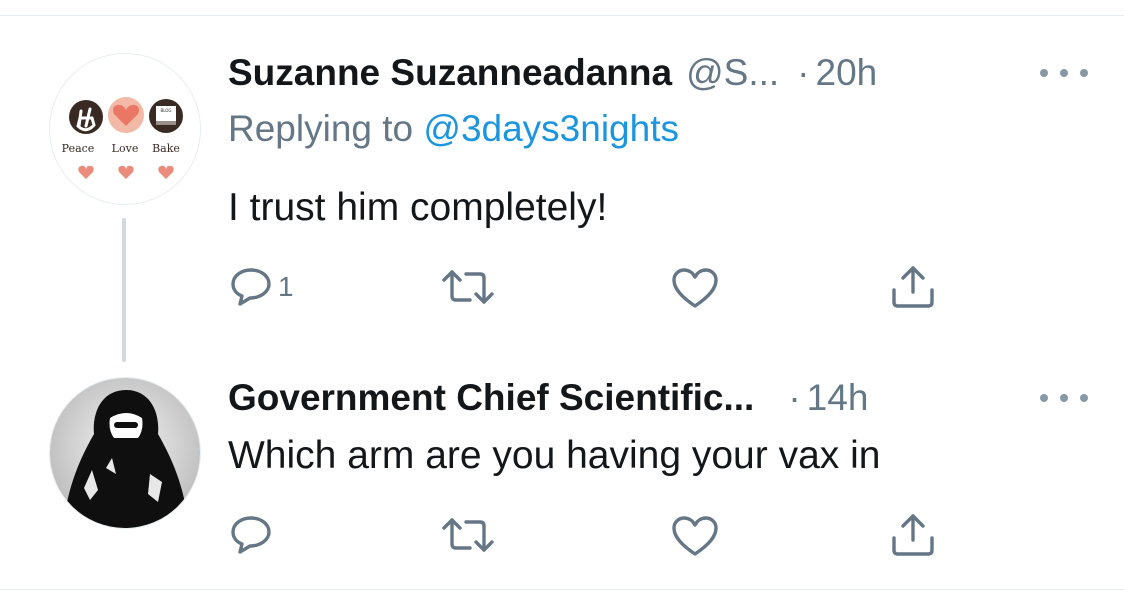  Describe the element at coordinates (418, 207) in the screenshot. I see `tweet-text: I trust him completely!` at that location.